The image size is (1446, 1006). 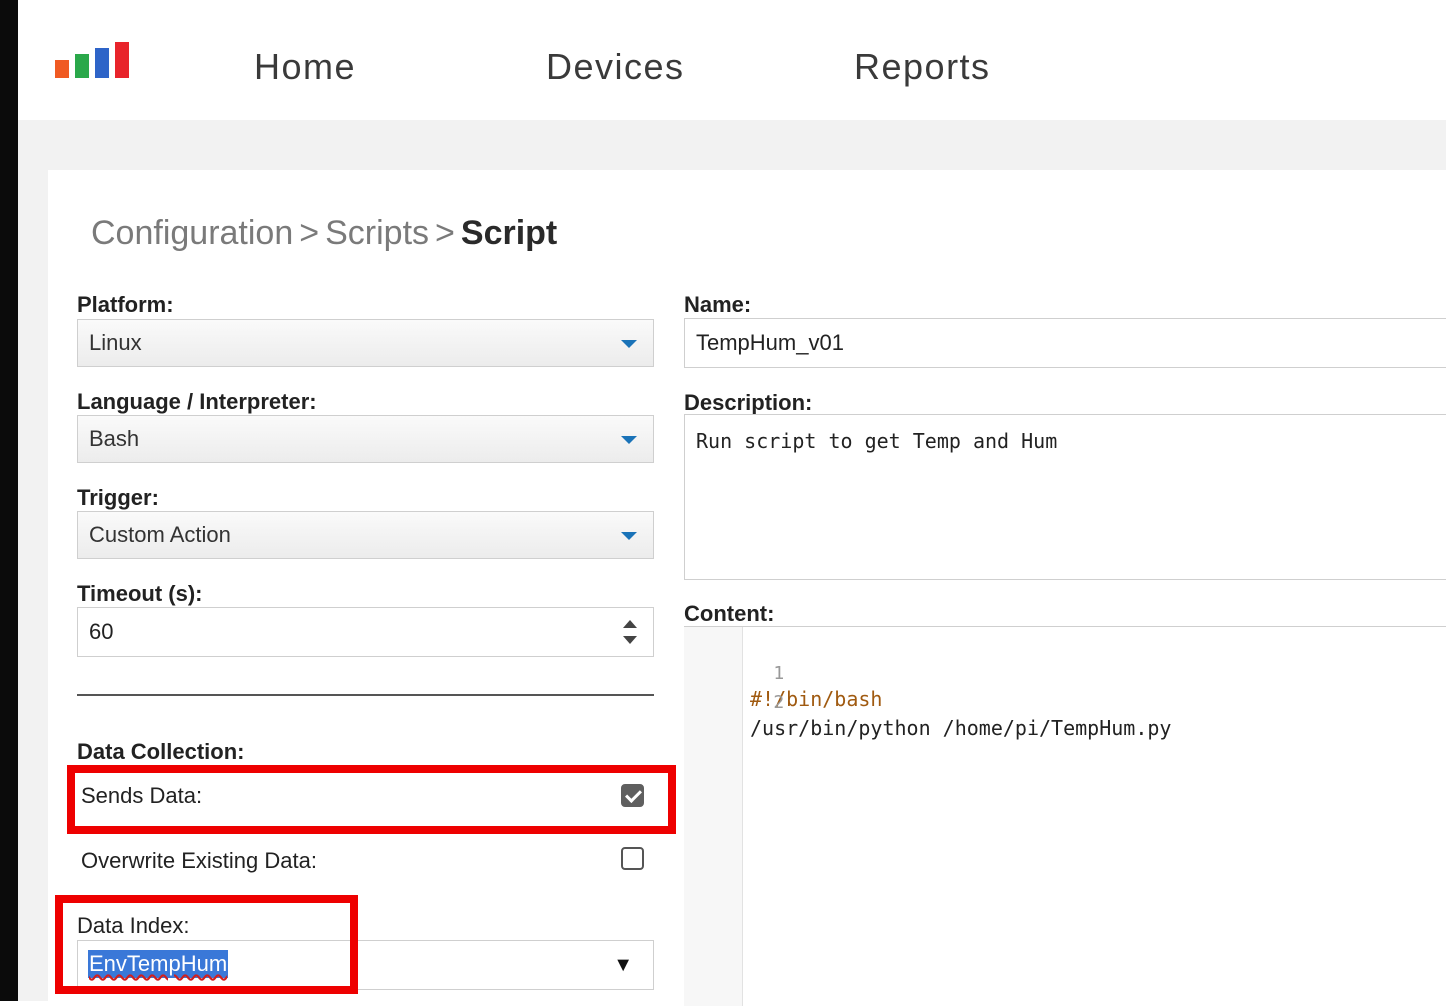 What do you see at coordinates (779, 702) in the screenshot?
I see `line-number: 2` at bounding box center [779, 702].